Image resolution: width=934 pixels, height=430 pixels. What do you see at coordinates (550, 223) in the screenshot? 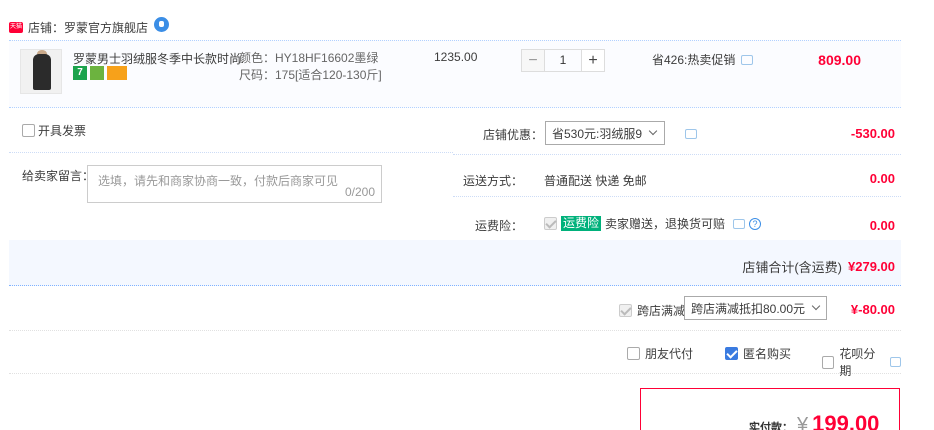
I see `insurance-checkbox` at bounding box center [550, 223].